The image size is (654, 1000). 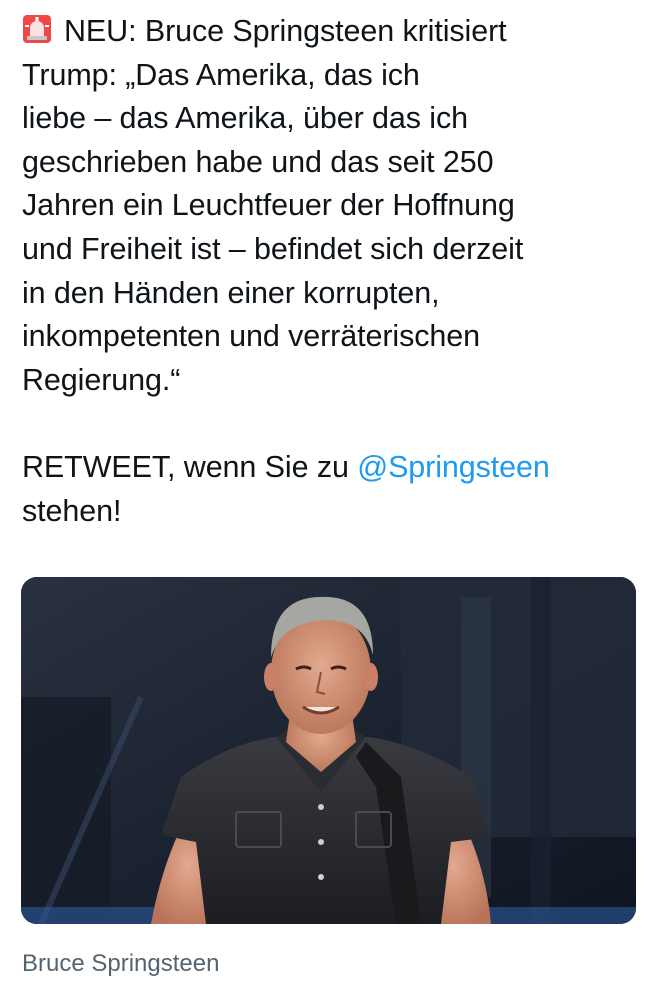 I want to click on tweet-line-2: Trump: „Das Amerika, das ich, so click(x=221, y=74).